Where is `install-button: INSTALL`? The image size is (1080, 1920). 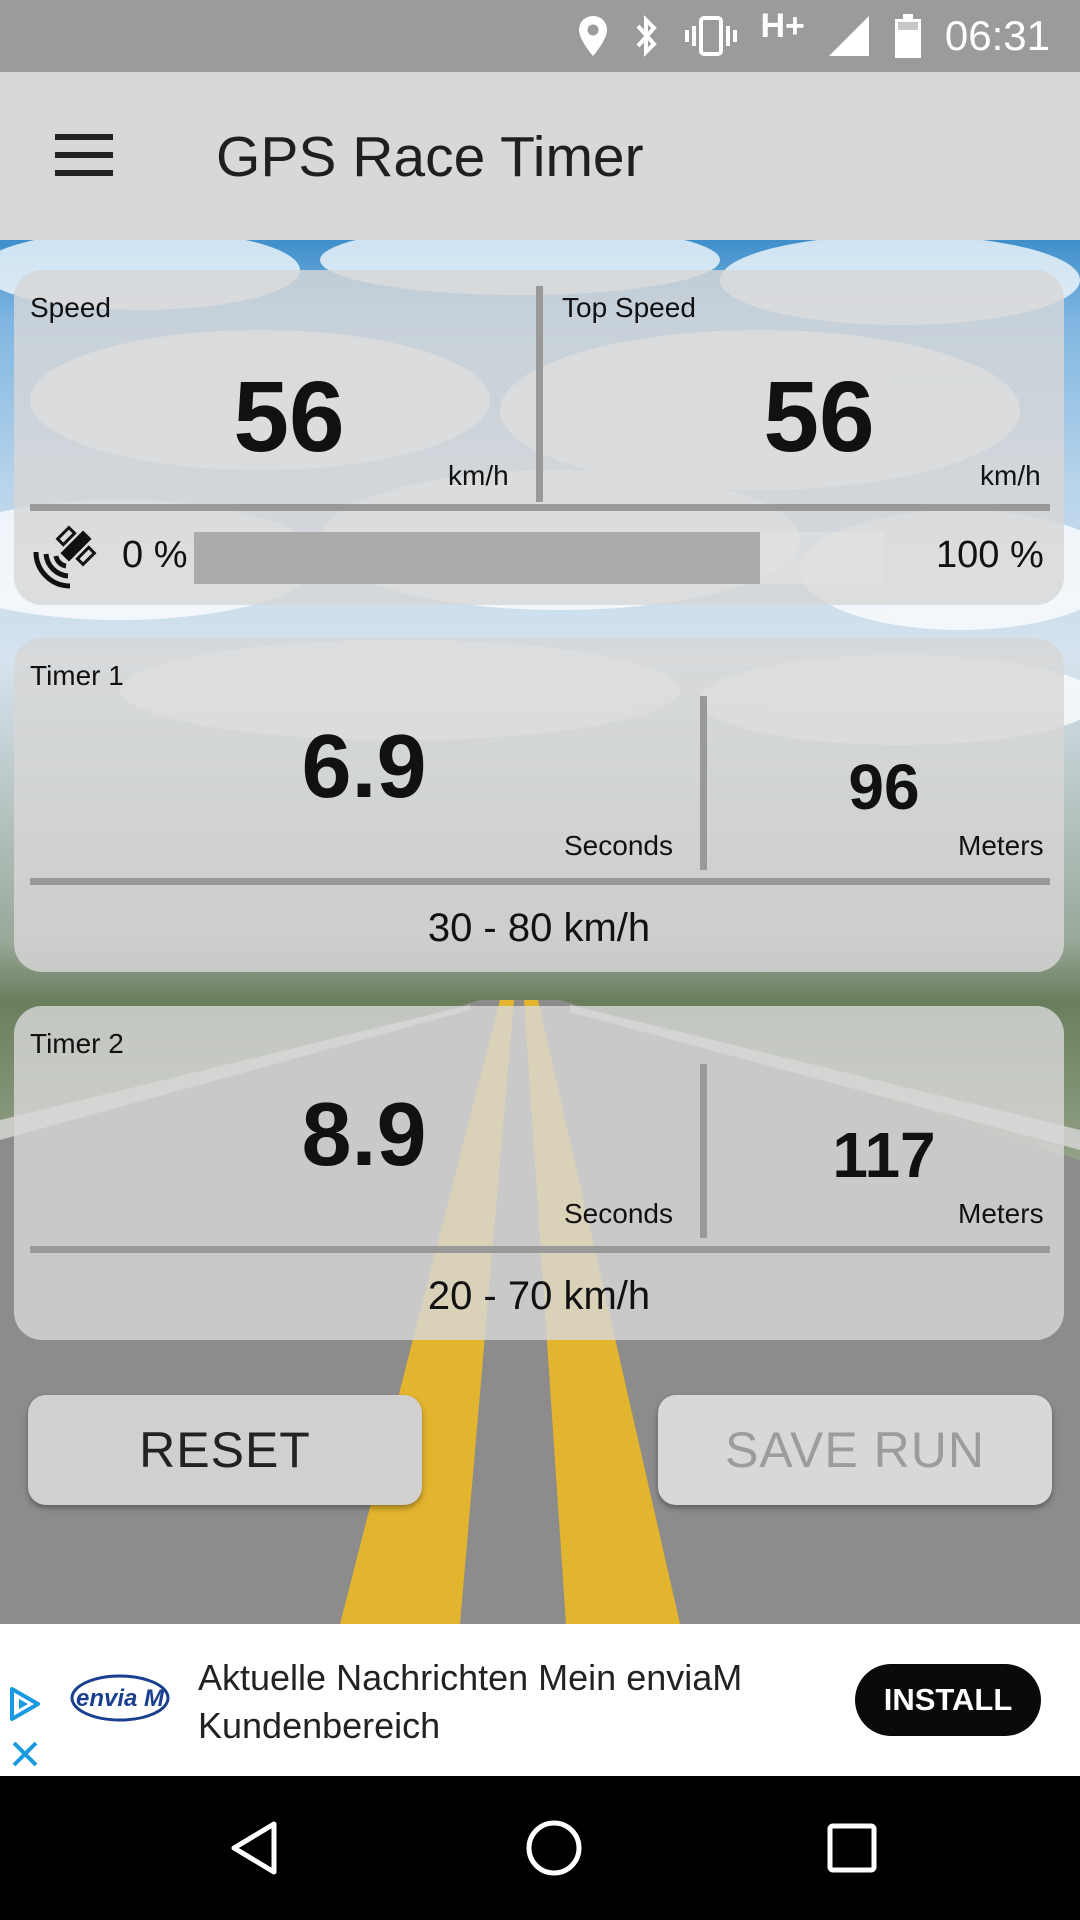 install-button: INSTALL is located at coordinates (948, 1700).